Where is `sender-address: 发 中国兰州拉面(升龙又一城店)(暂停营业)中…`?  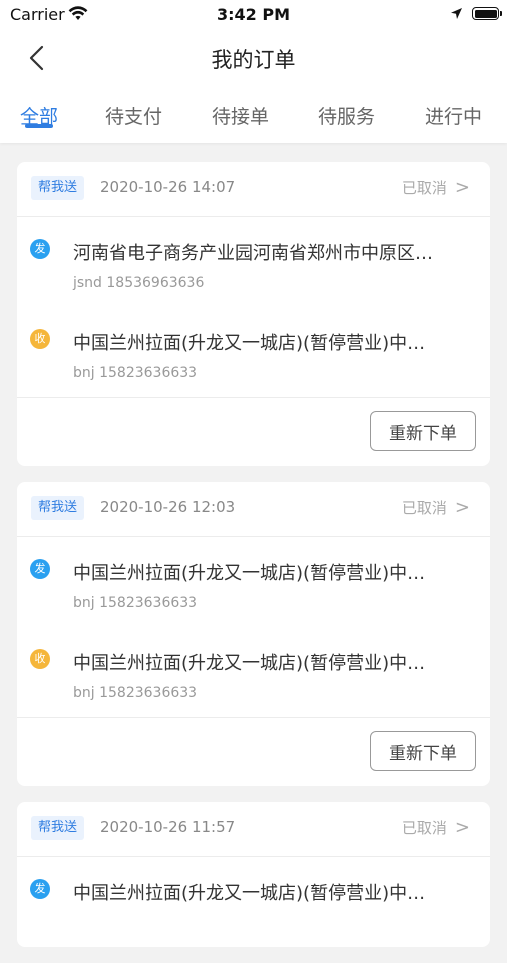
sender-address: 发 中国兰州拉面(升龙又一城店)(暂停营业)中… is located at coordinates (253, 902).